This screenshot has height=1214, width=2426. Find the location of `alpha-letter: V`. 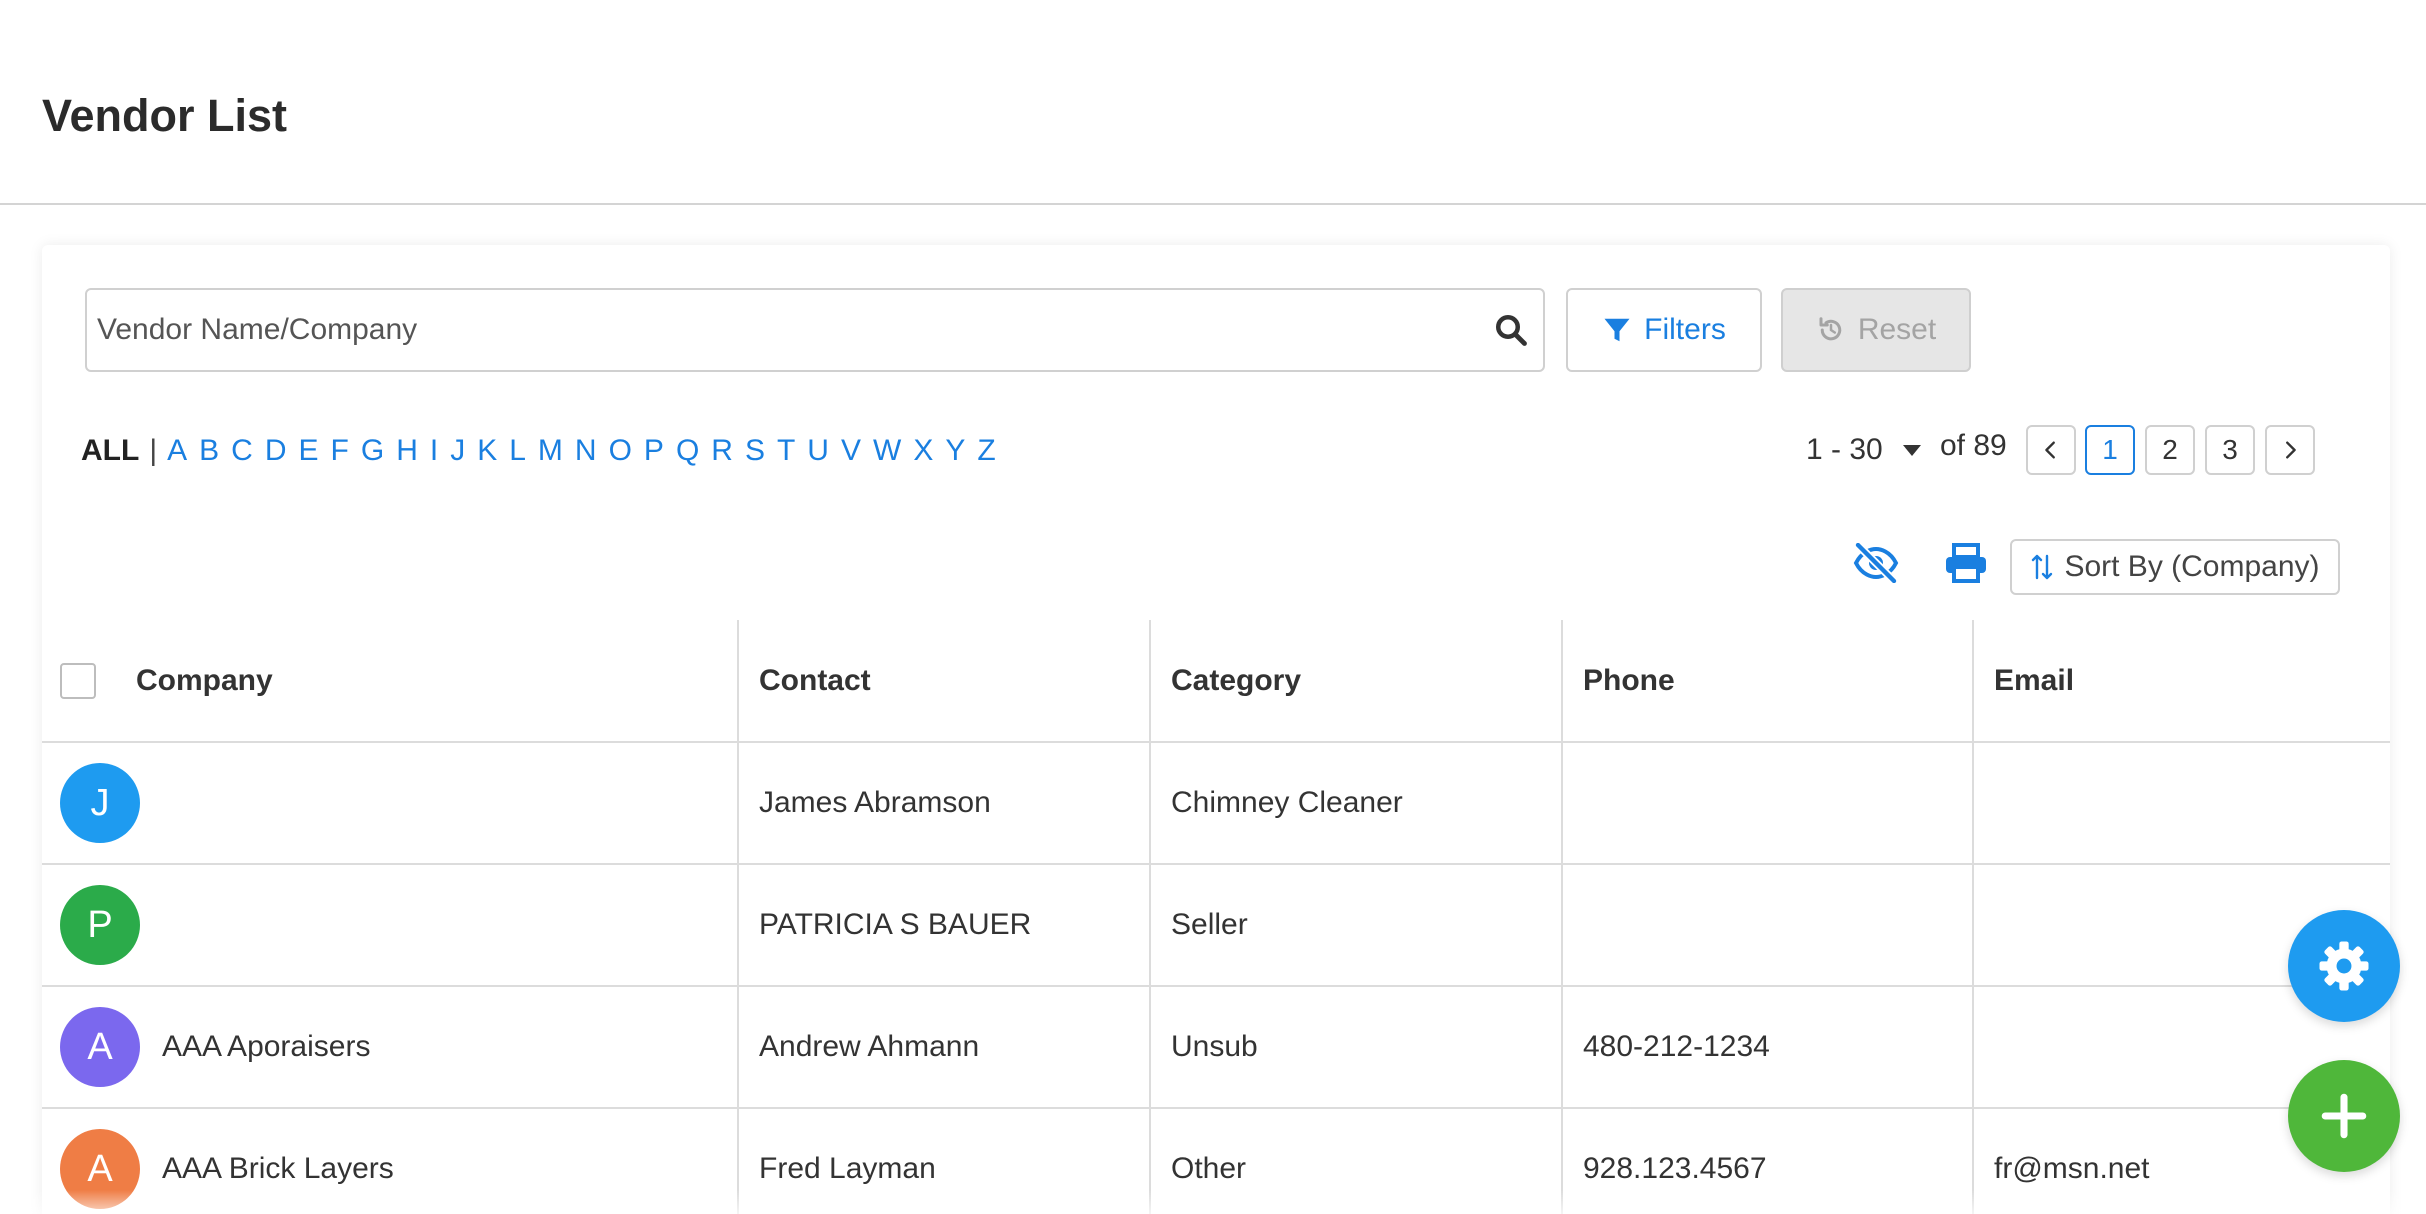

alpha-letter: V is located at coordinates (851, 451).